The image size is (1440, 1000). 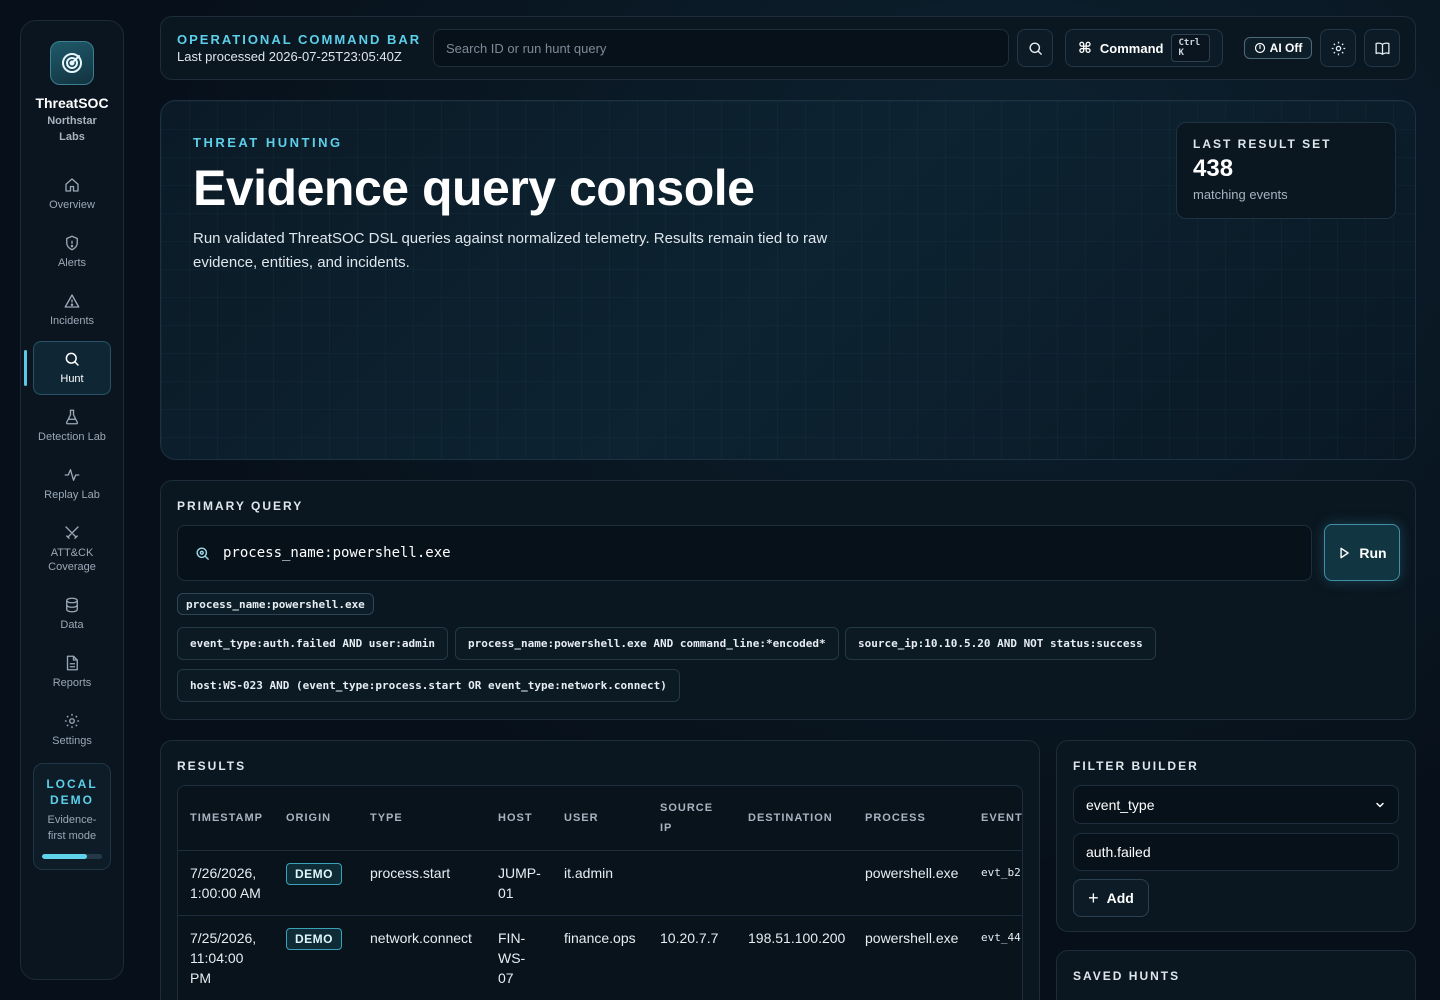 What do you see at coordinates (1240, 194) in the screenshot?
I see `last-result-sub: matching events` at bounding box center [1240, 194].